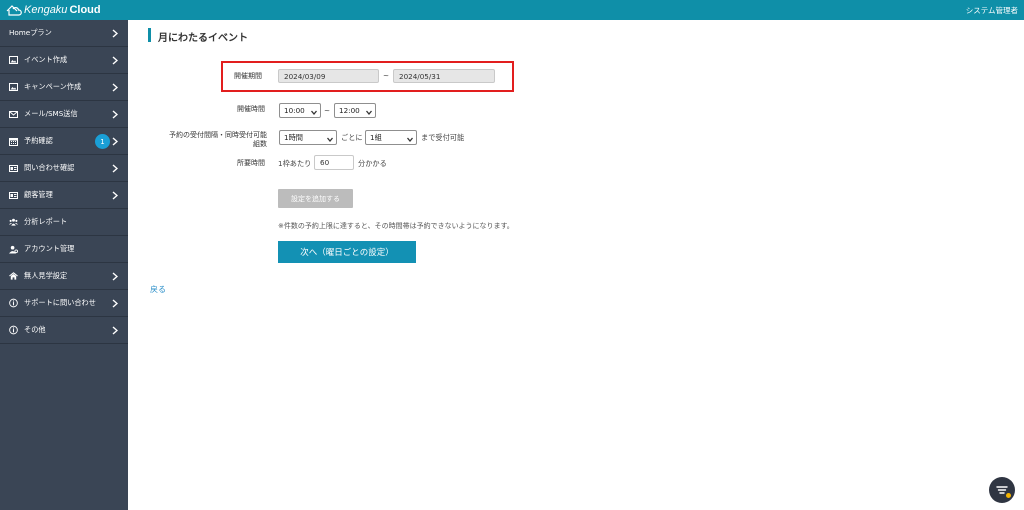 This screenshot has width=1024, height=510. I want to click on time-label: 開催時間, so click(251, 109).